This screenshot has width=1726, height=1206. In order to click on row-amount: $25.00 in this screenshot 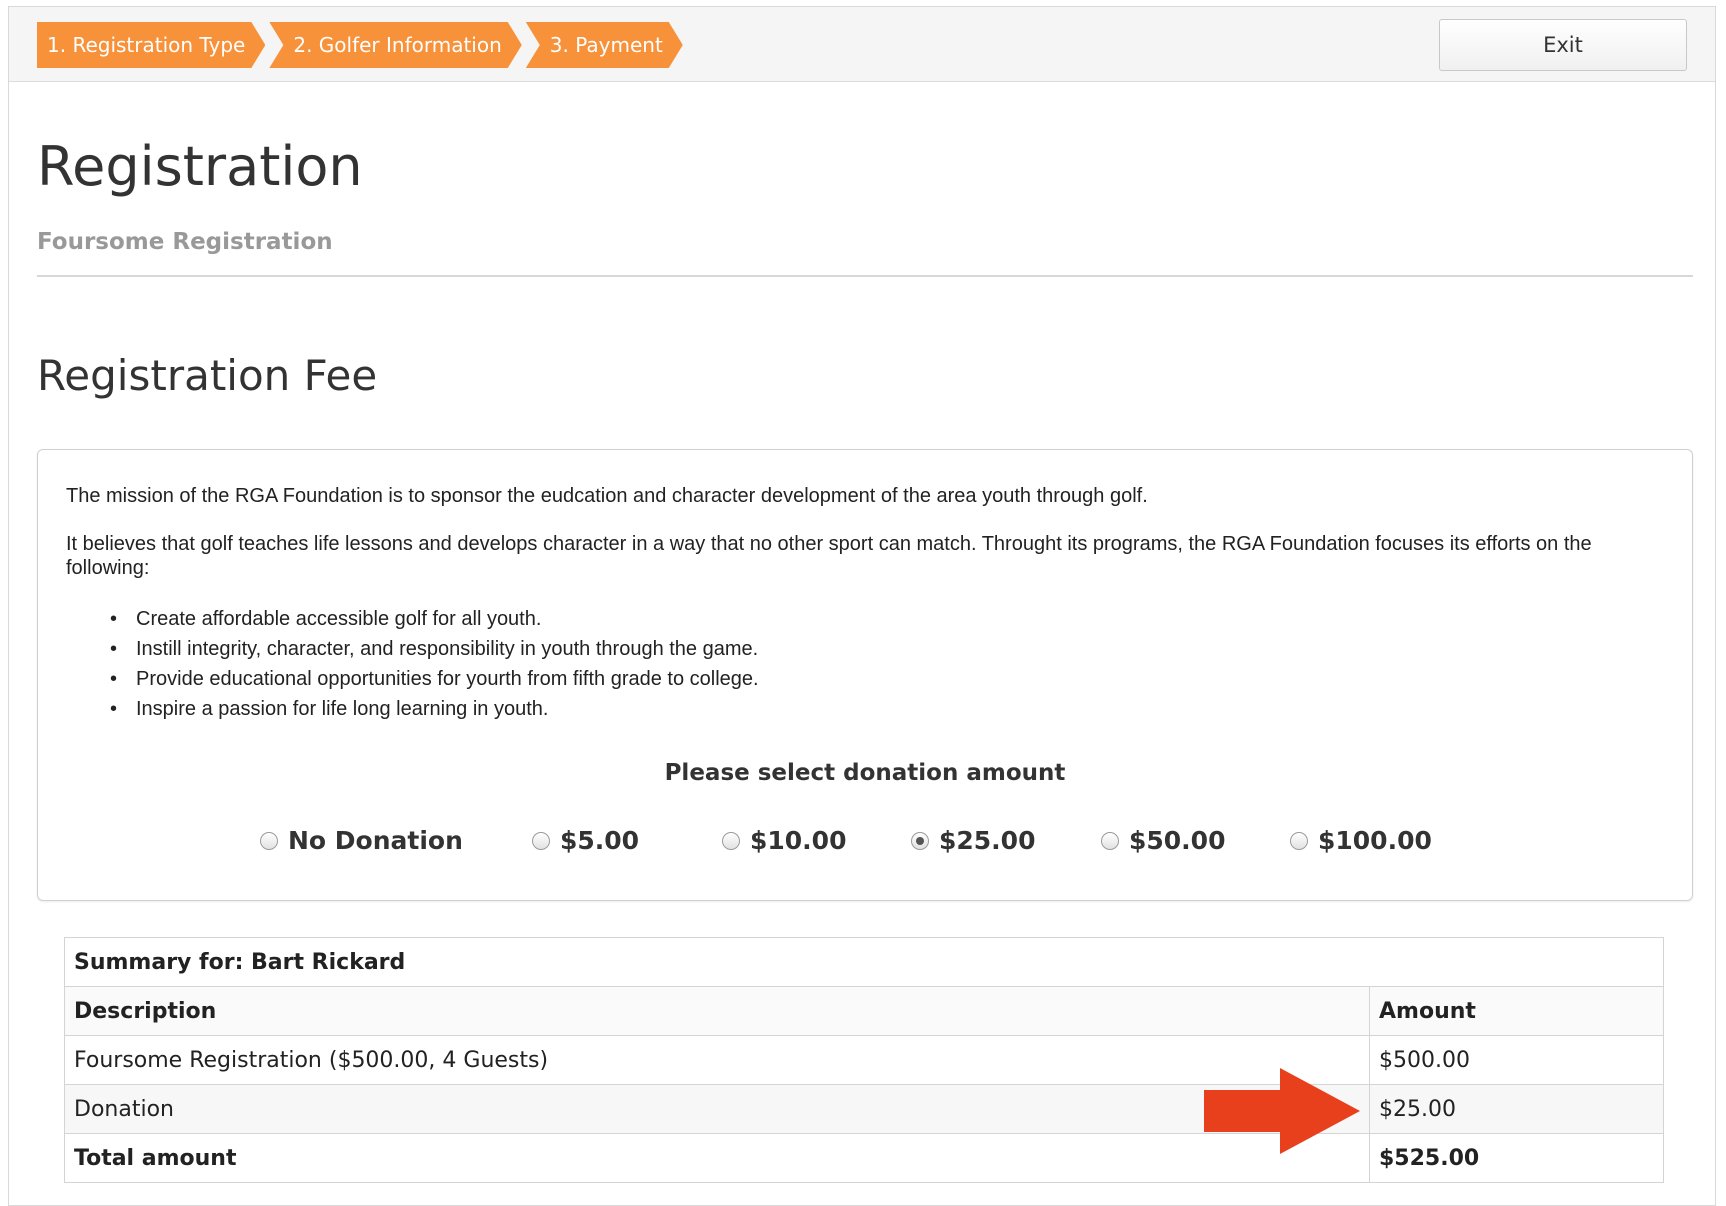, I will do `click(1516, 1109)`.